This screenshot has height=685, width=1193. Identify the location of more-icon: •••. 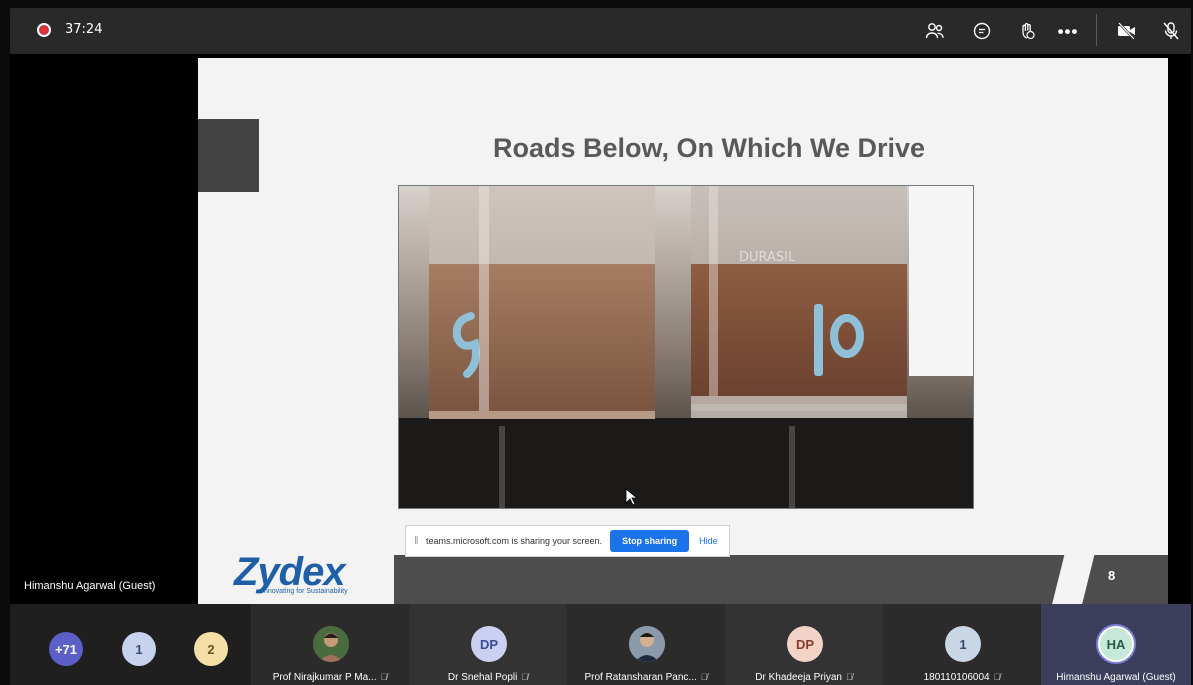
(1068, 31).